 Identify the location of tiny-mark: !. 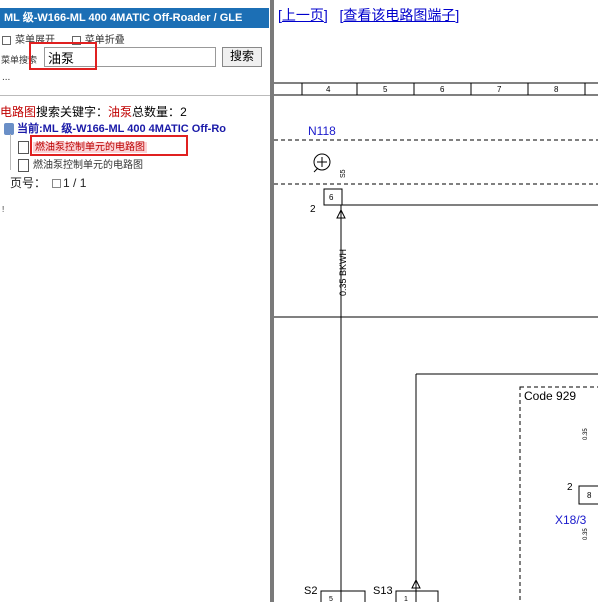
(3, 209).